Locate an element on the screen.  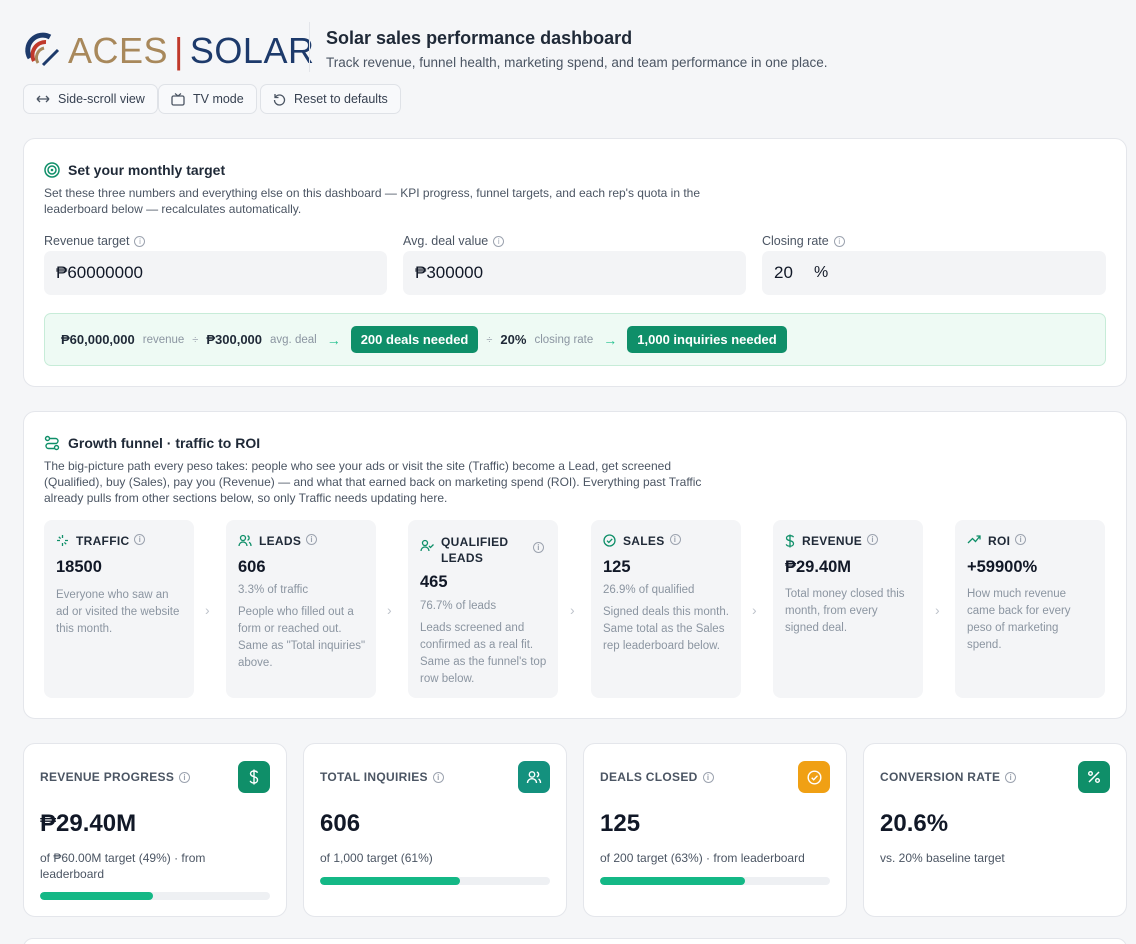
avg-deal-input: ₱300000 is located at coordinates (574, 273).